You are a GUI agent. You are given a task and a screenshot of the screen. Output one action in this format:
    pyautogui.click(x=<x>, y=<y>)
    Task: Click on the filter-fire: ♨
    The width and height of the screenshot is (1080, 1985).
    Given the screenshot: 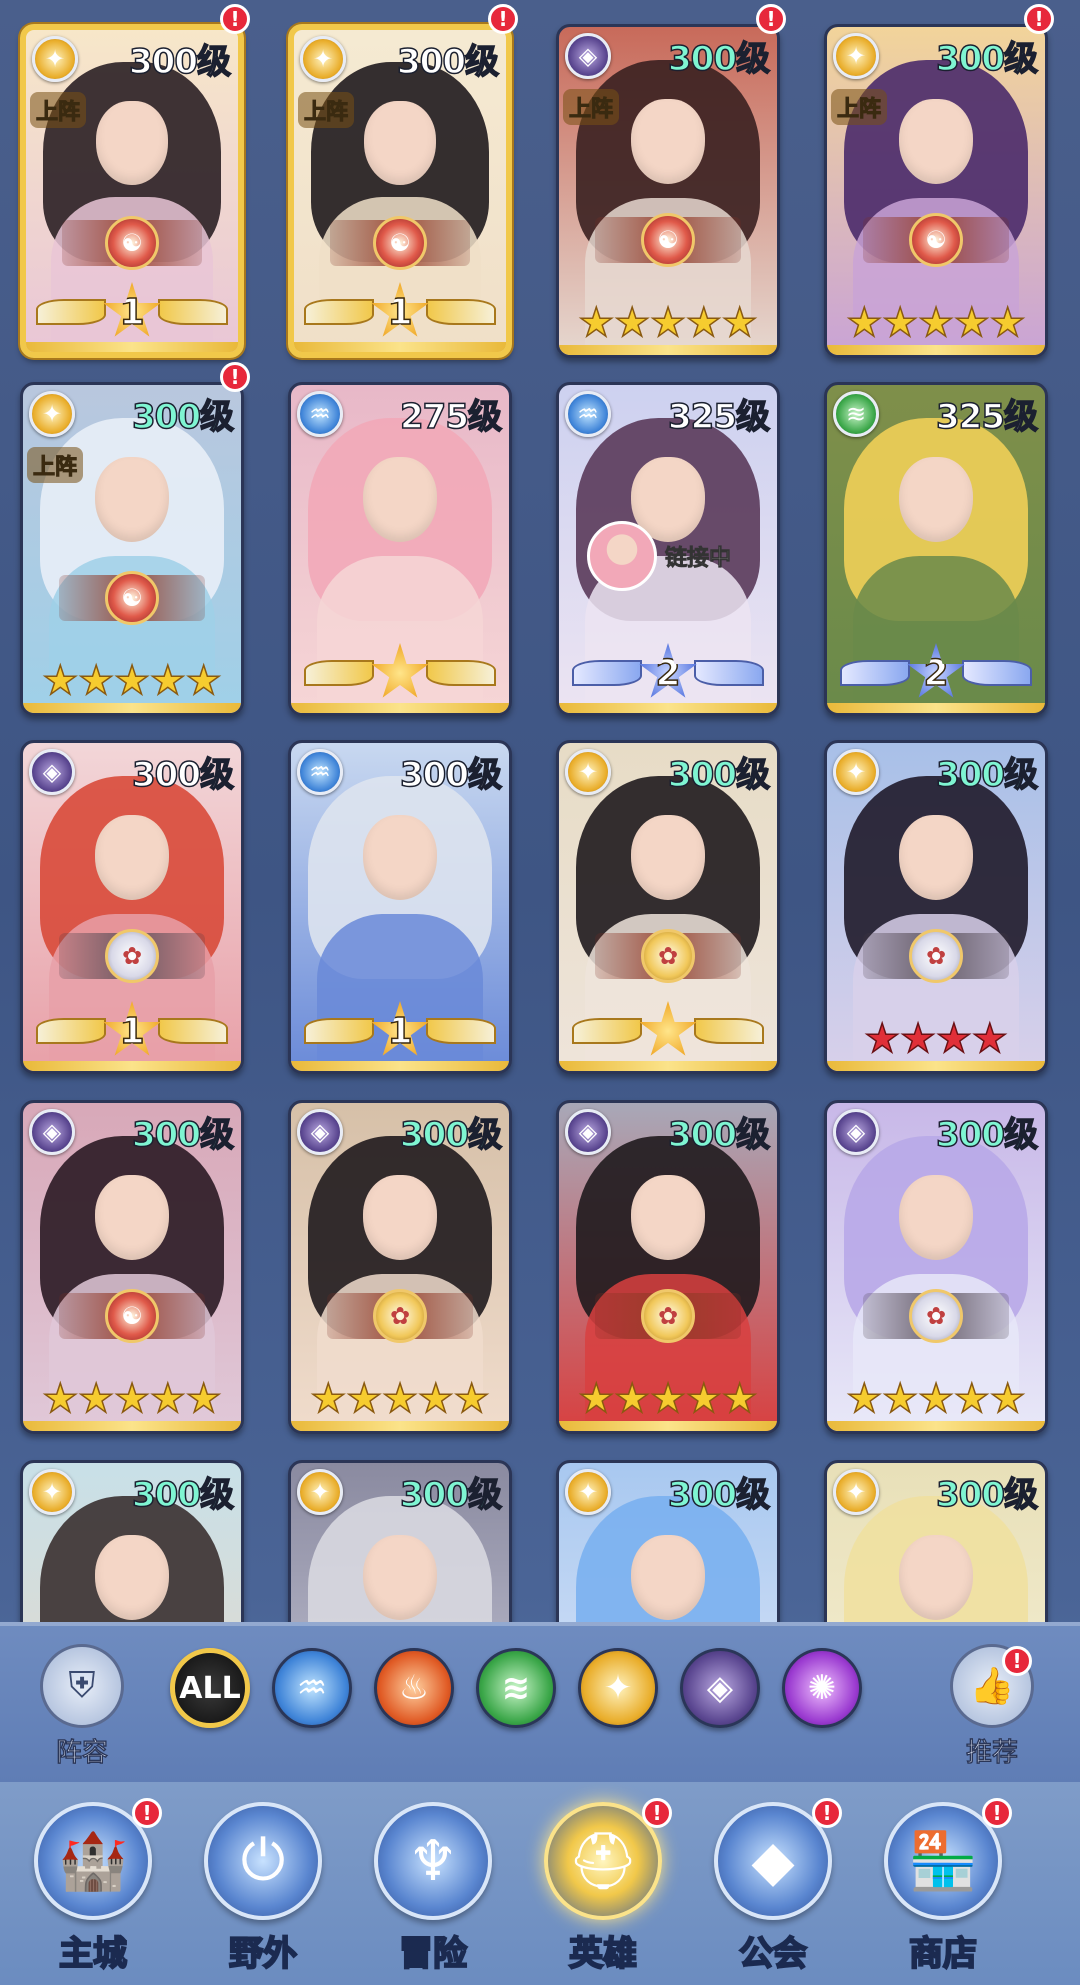 What is the action you would take?
    pyautogui.click(x=414, y=1688)
    